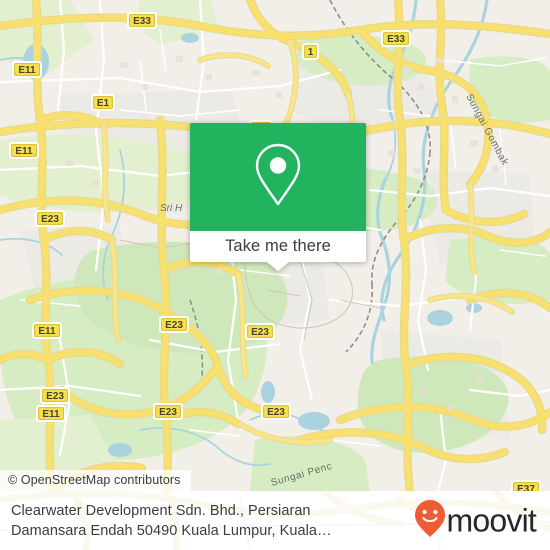  I want to click on take-me-there-button: Take me there, so click(278, 251).